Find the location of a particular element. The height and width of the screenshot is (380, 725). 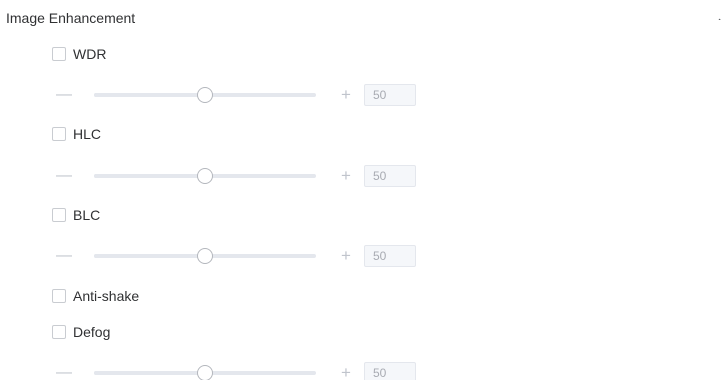

hlc-increase-button: + is located at coordinates (346, 175).